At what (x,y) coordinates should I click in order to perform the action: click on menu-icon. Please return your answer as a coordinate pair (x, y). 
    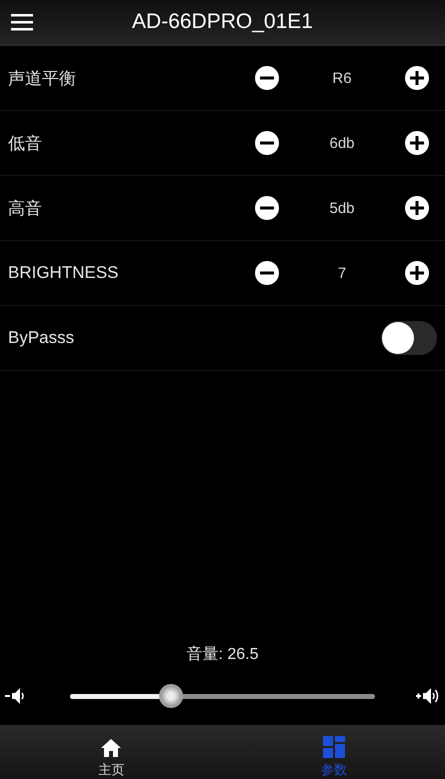
    Looking at the image, I should click on (22, 22).